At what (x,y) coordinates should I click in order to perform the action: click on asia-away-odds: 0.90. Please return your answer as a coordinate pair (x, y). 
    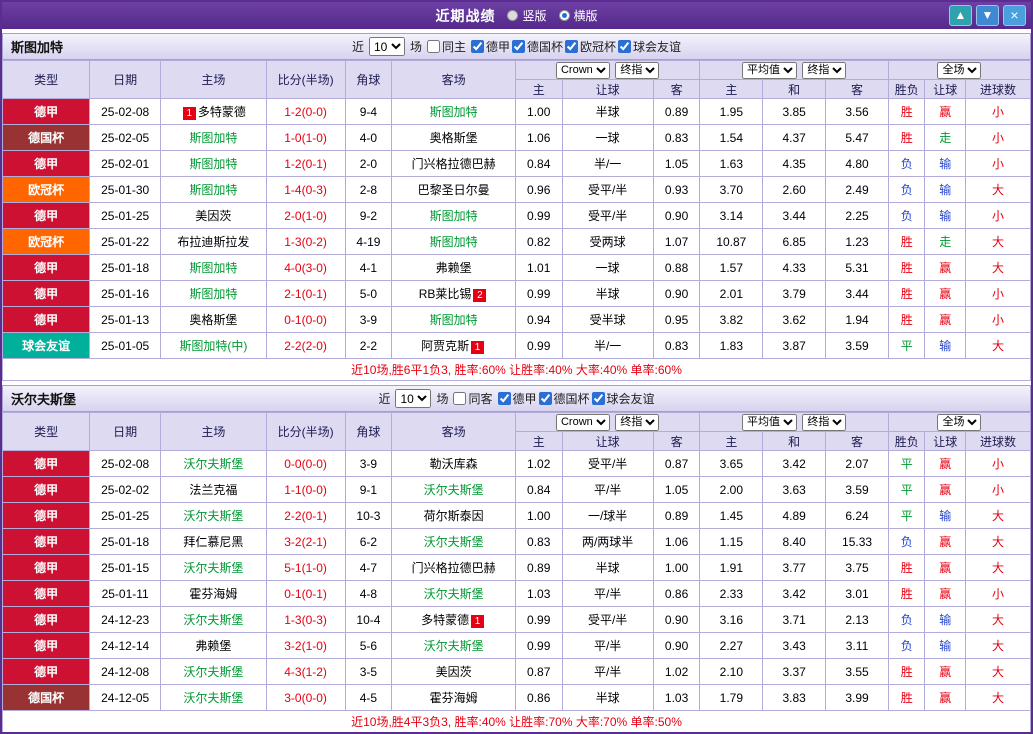
    Looking at the image, I should click on (676, 215).